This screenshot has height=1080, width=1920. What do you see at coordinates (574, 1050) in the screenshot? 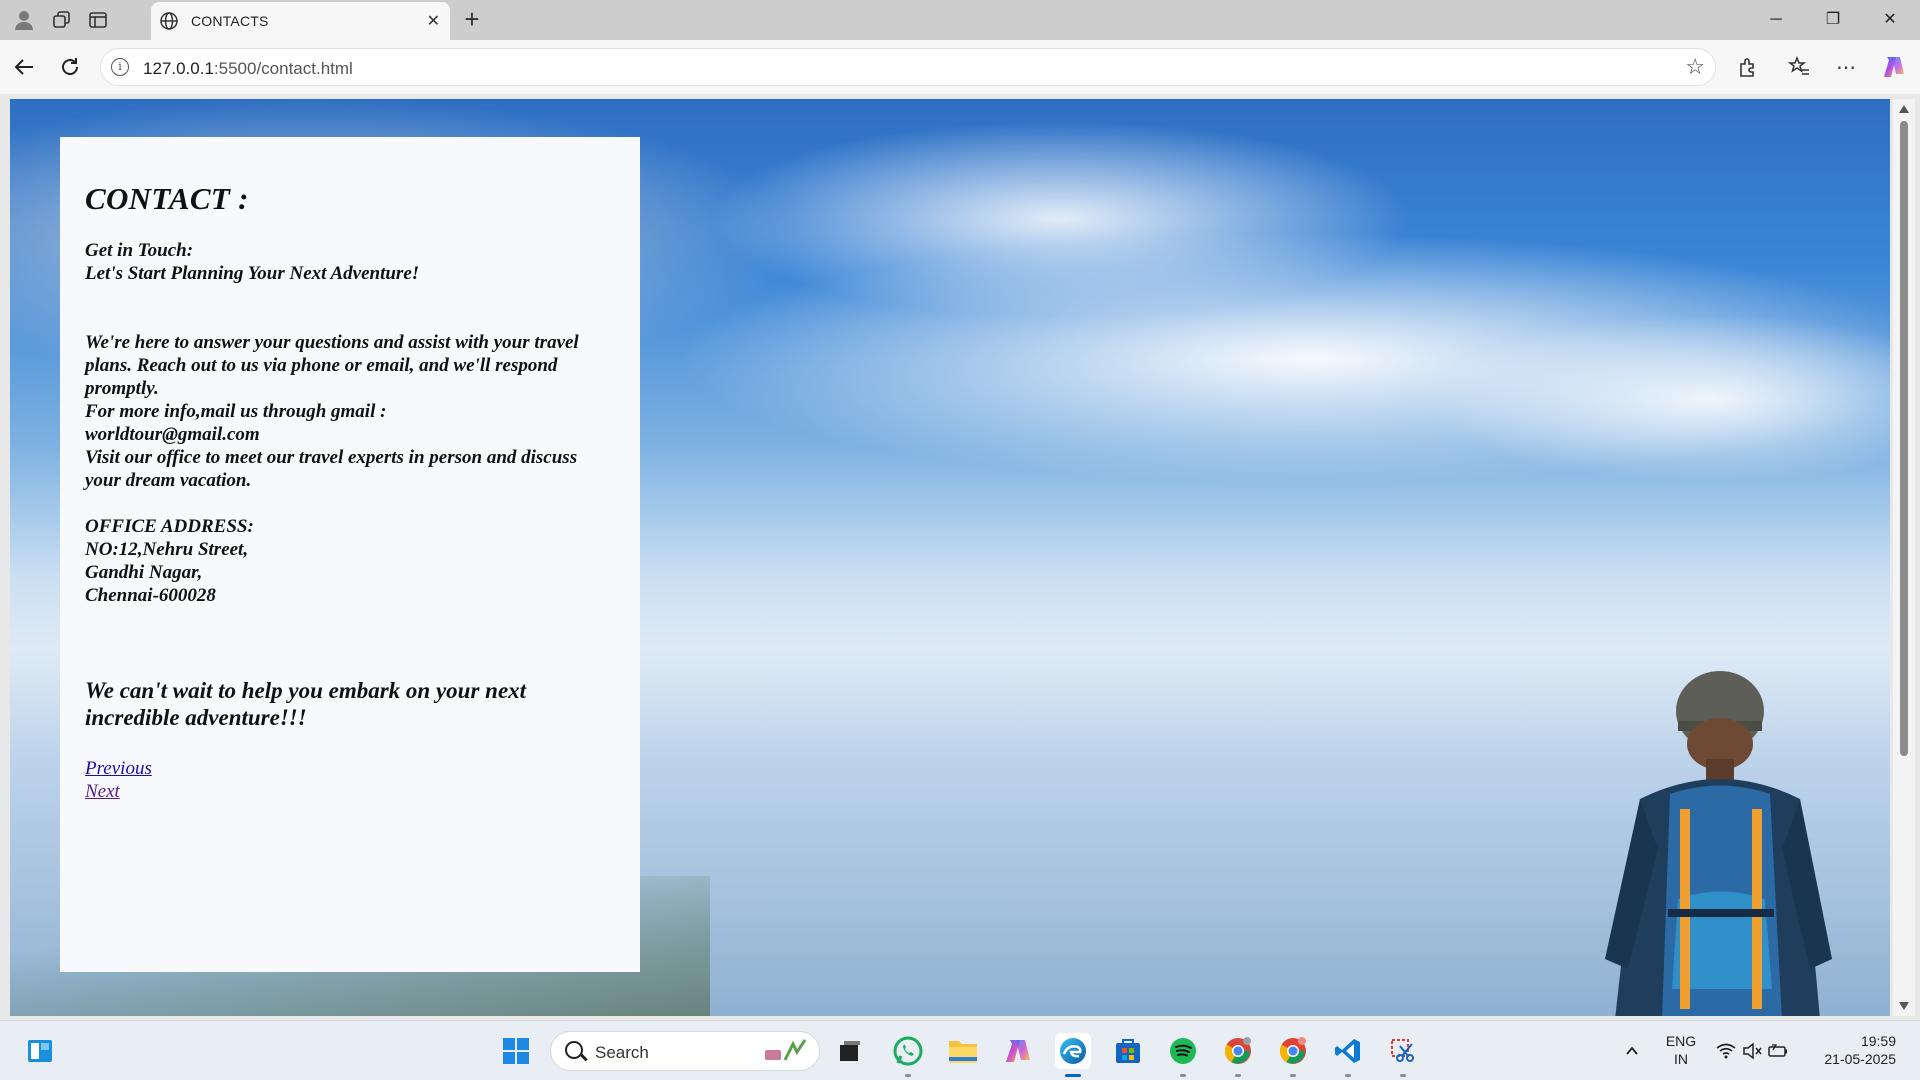
I see `search-icon` at bounding box center [574, 1050].